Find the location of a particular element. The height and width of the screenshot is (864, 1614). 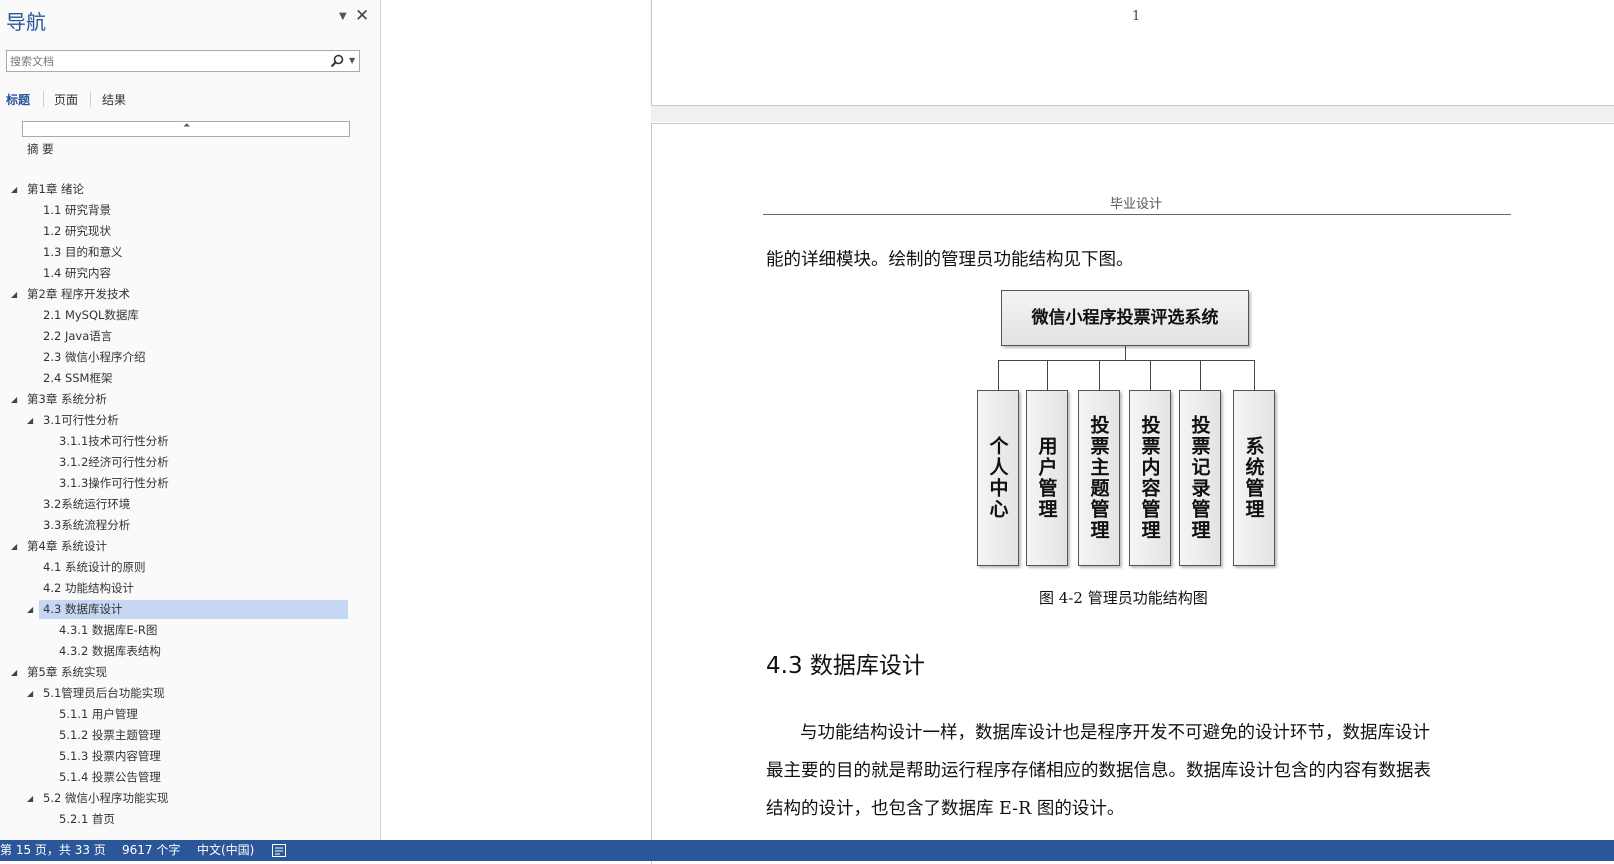

heading-item: 4.3.2 数据库表结构 is located at coordinates (180, 651).